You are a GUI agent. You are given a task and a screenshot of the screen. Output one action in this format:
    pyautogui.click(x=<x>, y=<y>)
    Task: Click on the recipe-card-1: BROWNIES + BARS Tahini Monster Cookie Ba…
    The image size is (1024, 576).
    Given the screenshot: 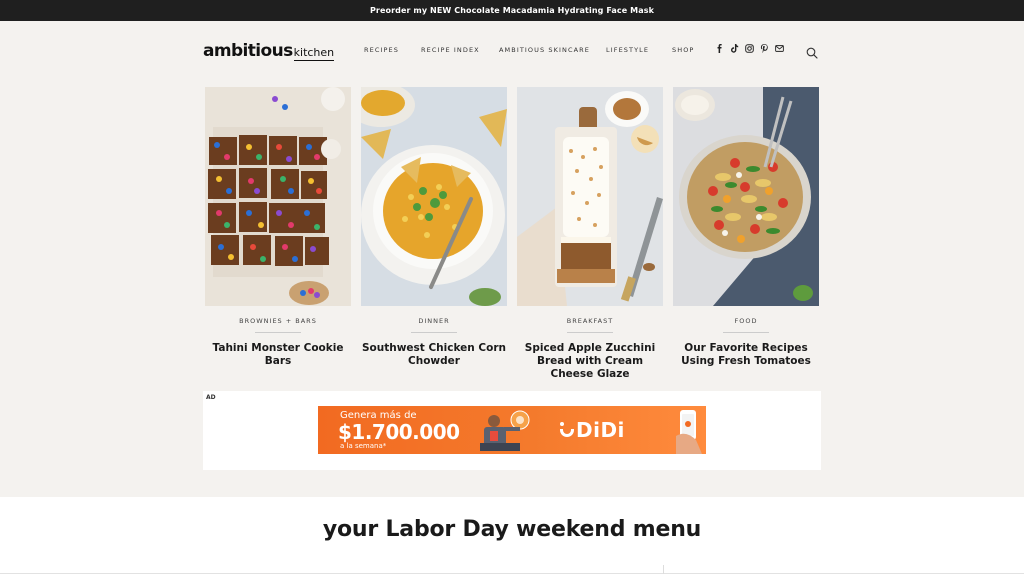 What is the action you would take?
    pyautogui.click(x=278, y=227)
    